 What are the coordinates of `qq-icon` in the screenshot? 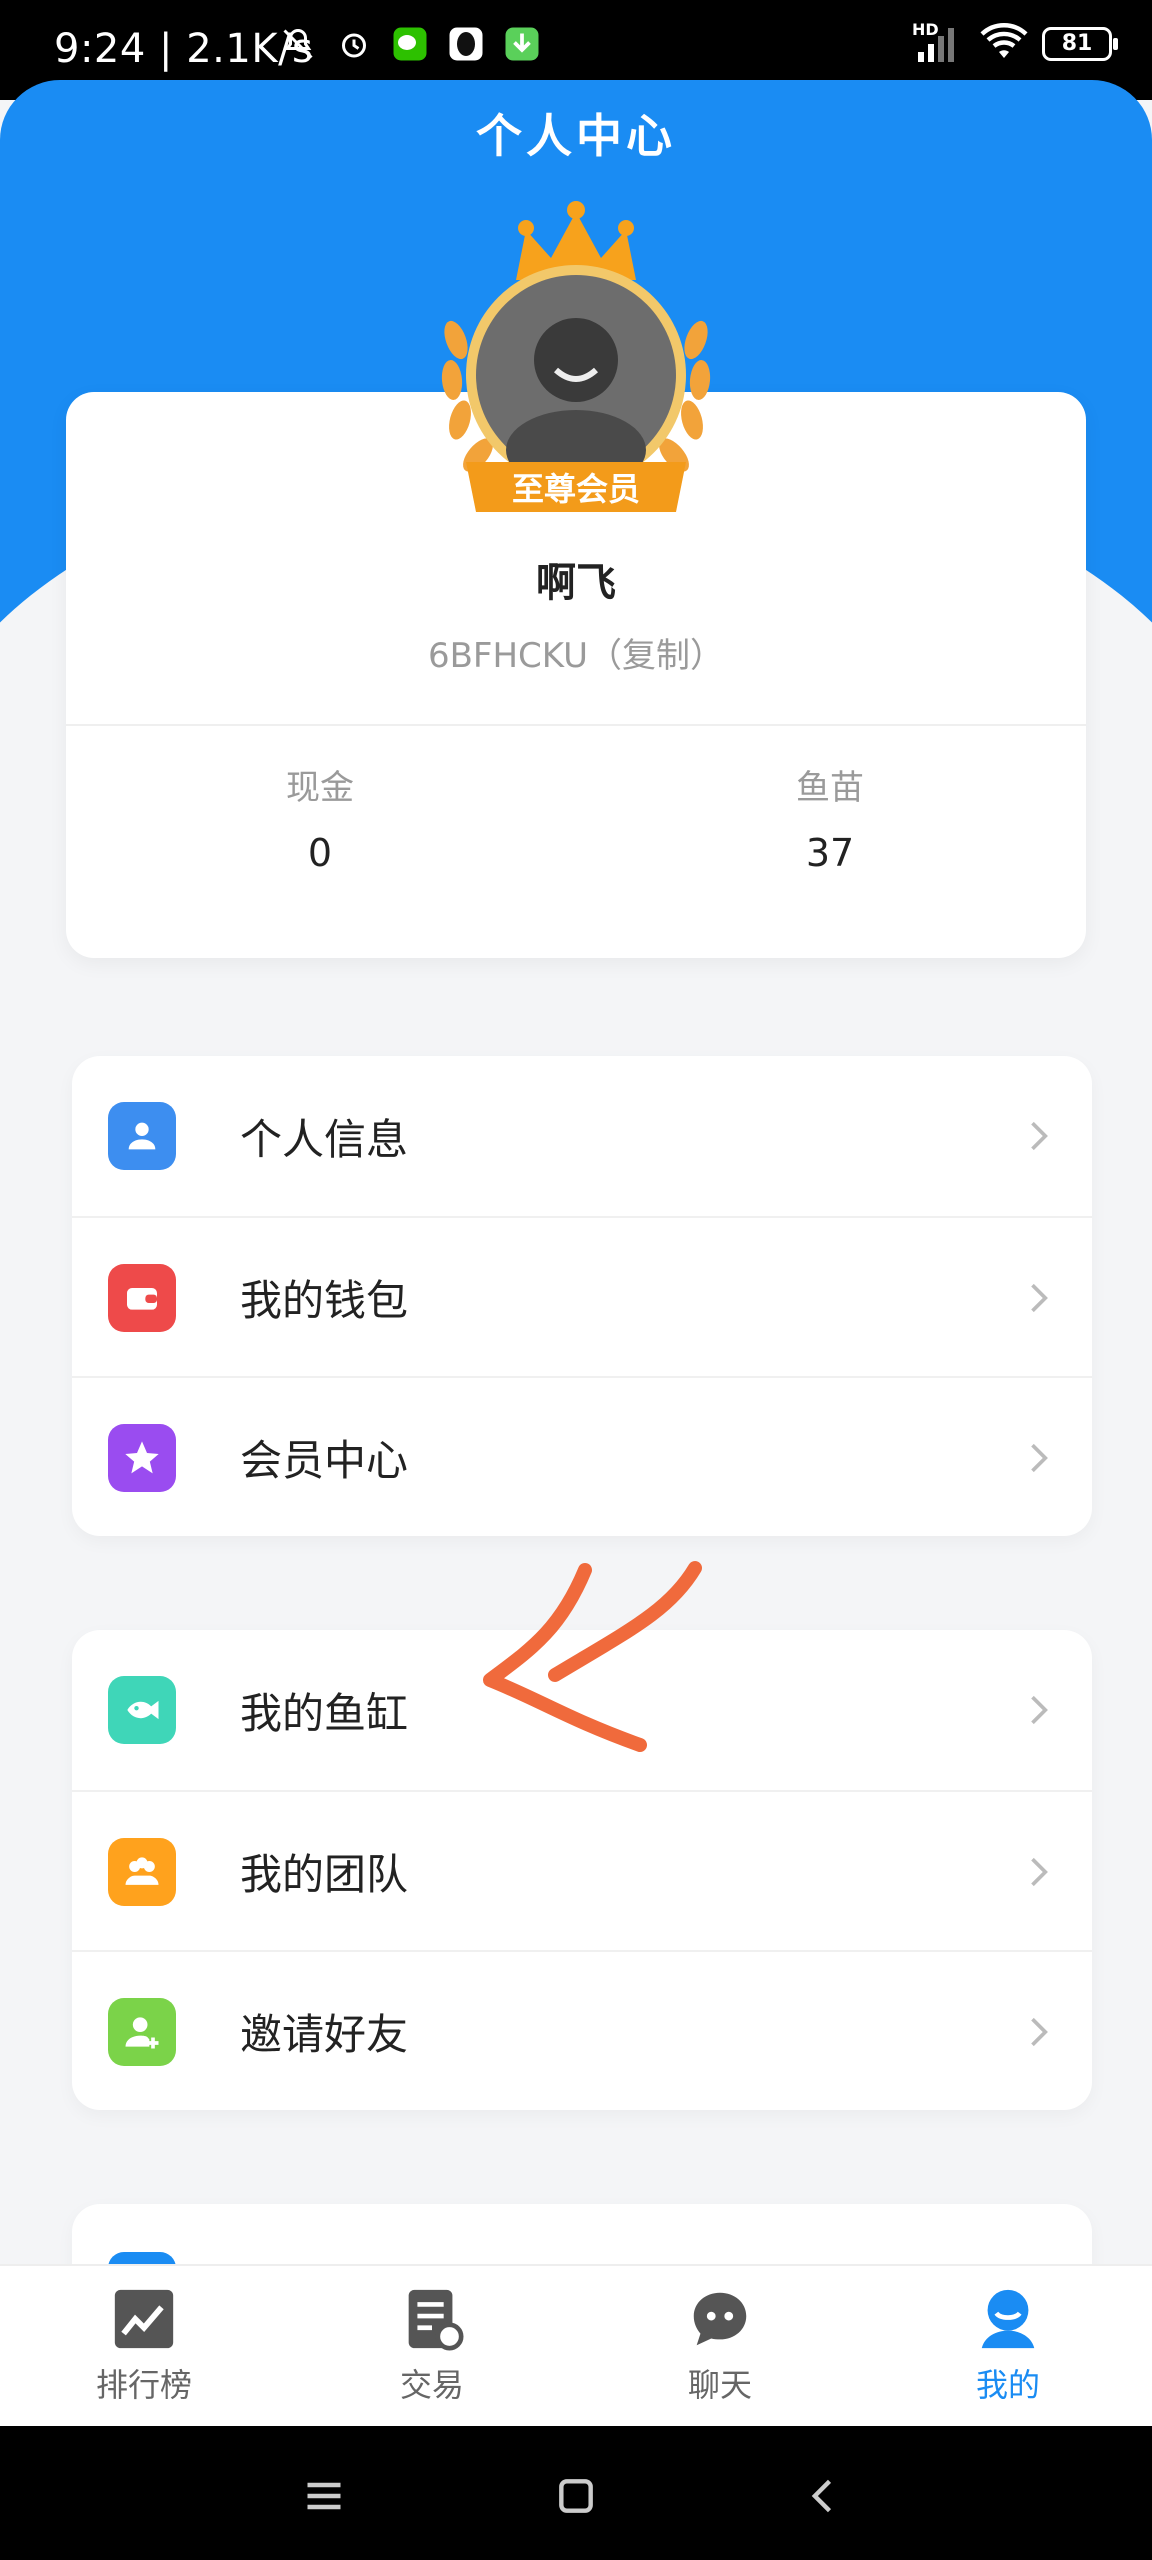 It's located at (466, 44).